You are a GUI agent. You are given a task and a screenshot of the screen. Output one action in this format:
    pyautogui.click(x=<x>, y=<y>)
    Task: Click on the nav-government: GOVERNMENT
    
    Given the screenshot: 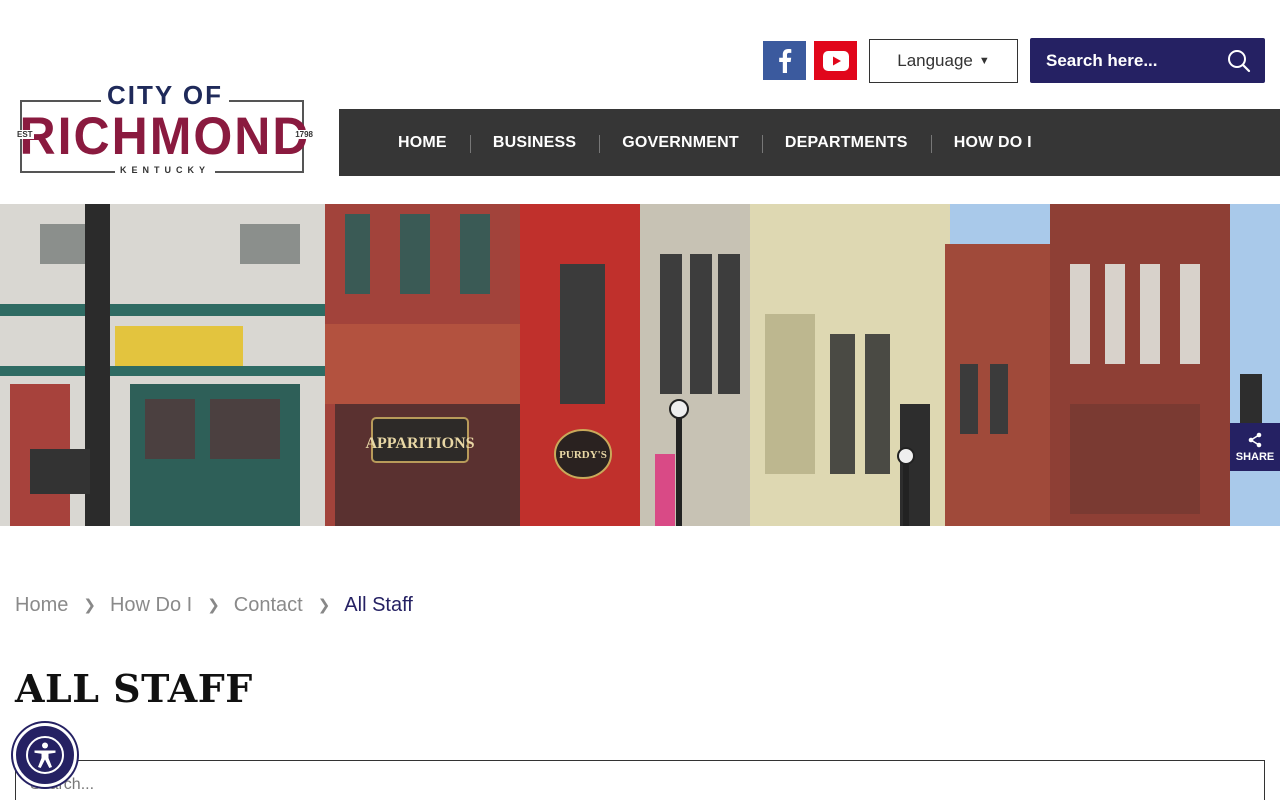 What is the action you would take?
    pyautogui.click(x=680, y=143)
    